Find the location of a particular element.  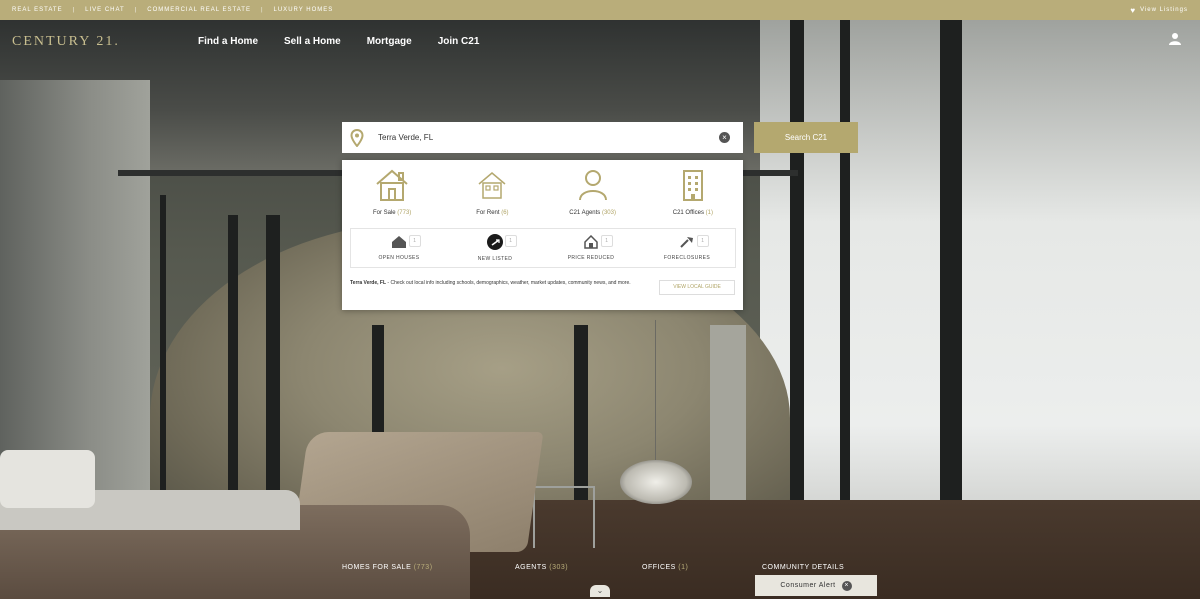

office-icon is located at coordinates (692, 185).